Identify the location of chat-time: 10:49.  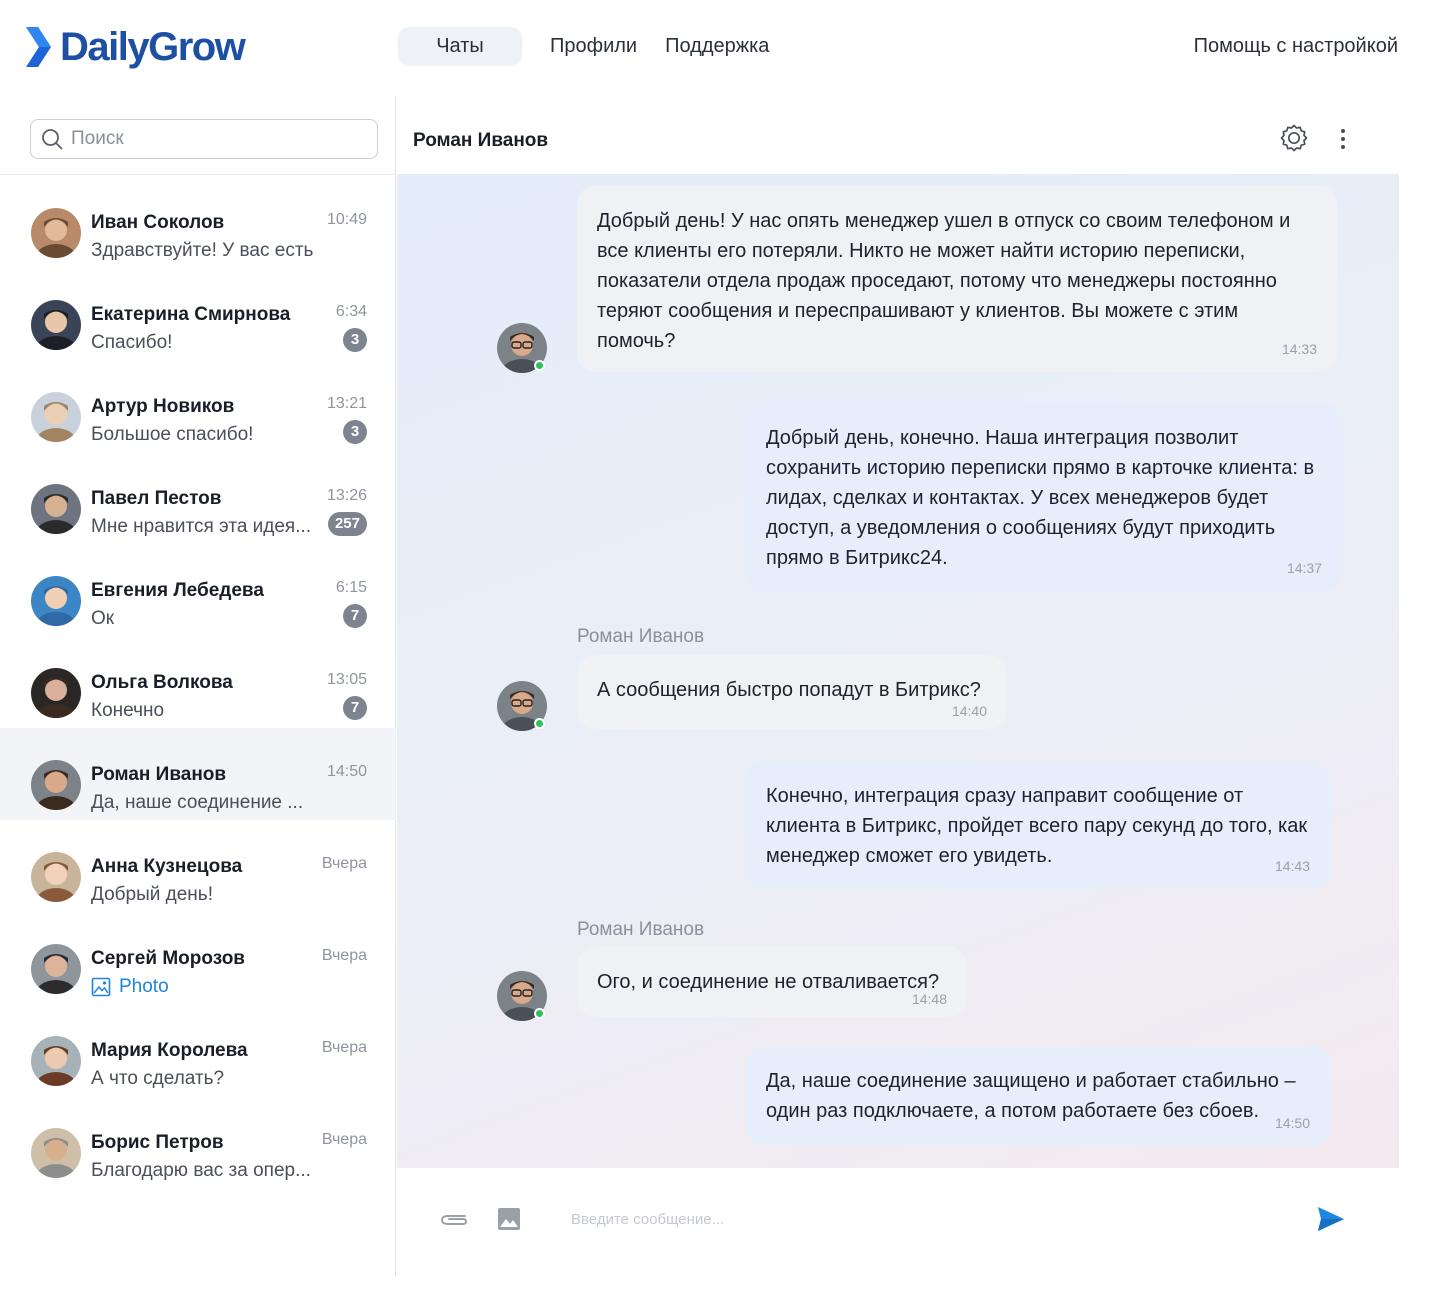
(346, 219).